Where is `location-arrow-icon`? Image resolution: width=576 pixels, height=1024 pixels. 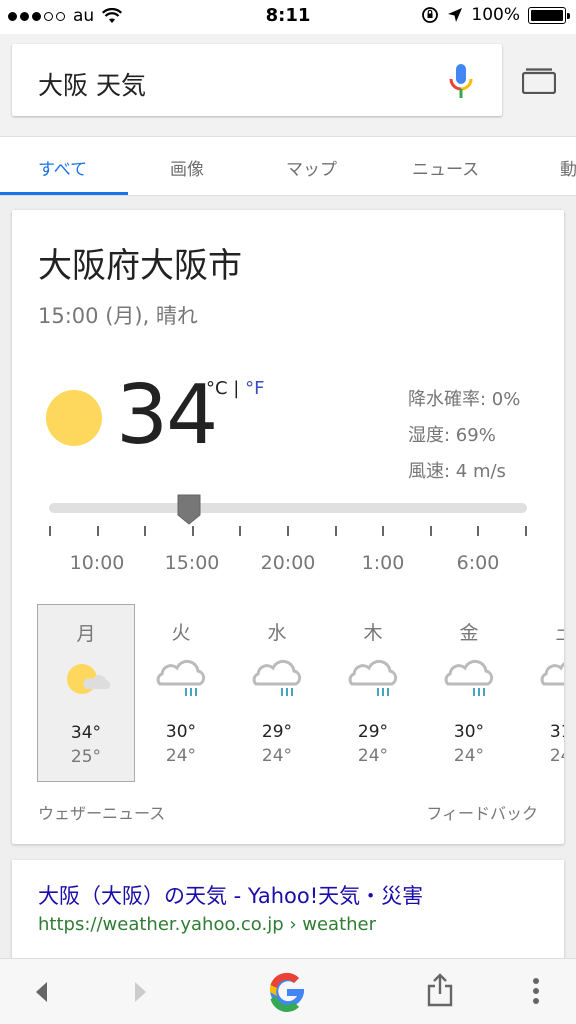 location-arrow-icon is located at coordinates (455, 15).